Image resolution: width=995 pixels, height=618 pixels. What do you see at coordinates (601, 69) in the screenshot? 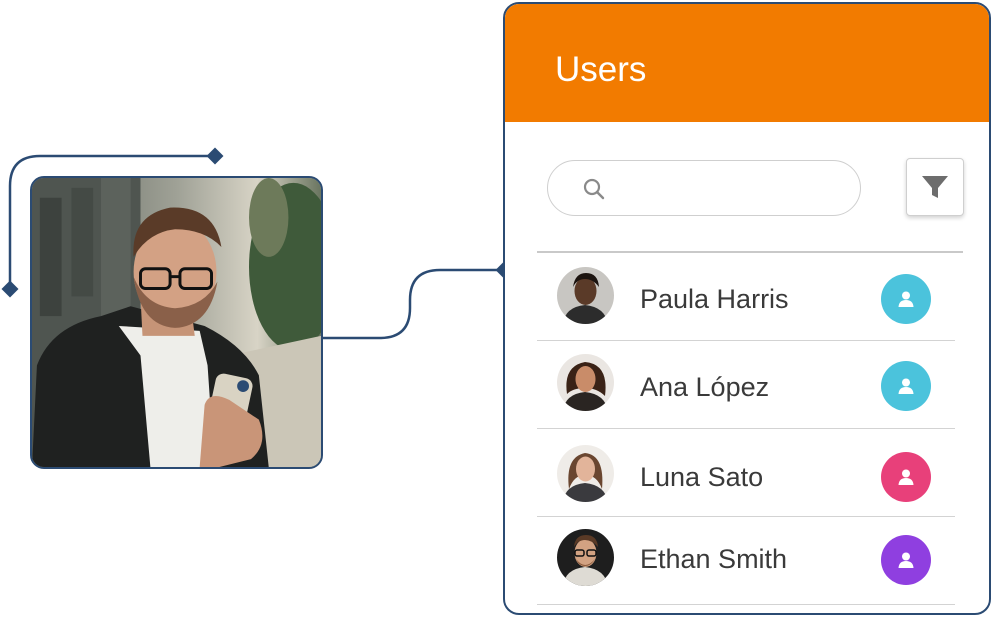
I see `page-title: Users` at bounding box center [601, 69].